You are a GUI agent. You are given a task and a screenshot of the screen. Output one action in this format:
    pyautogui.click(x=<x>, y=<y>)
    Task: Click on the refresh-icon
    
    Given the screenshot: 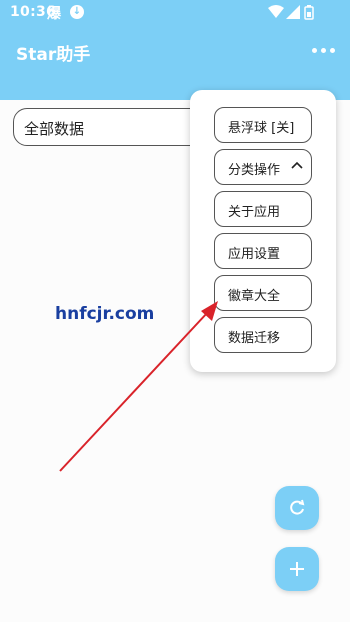 What is the action you would take?
    pyautogui.click(x=297, y=507)
    